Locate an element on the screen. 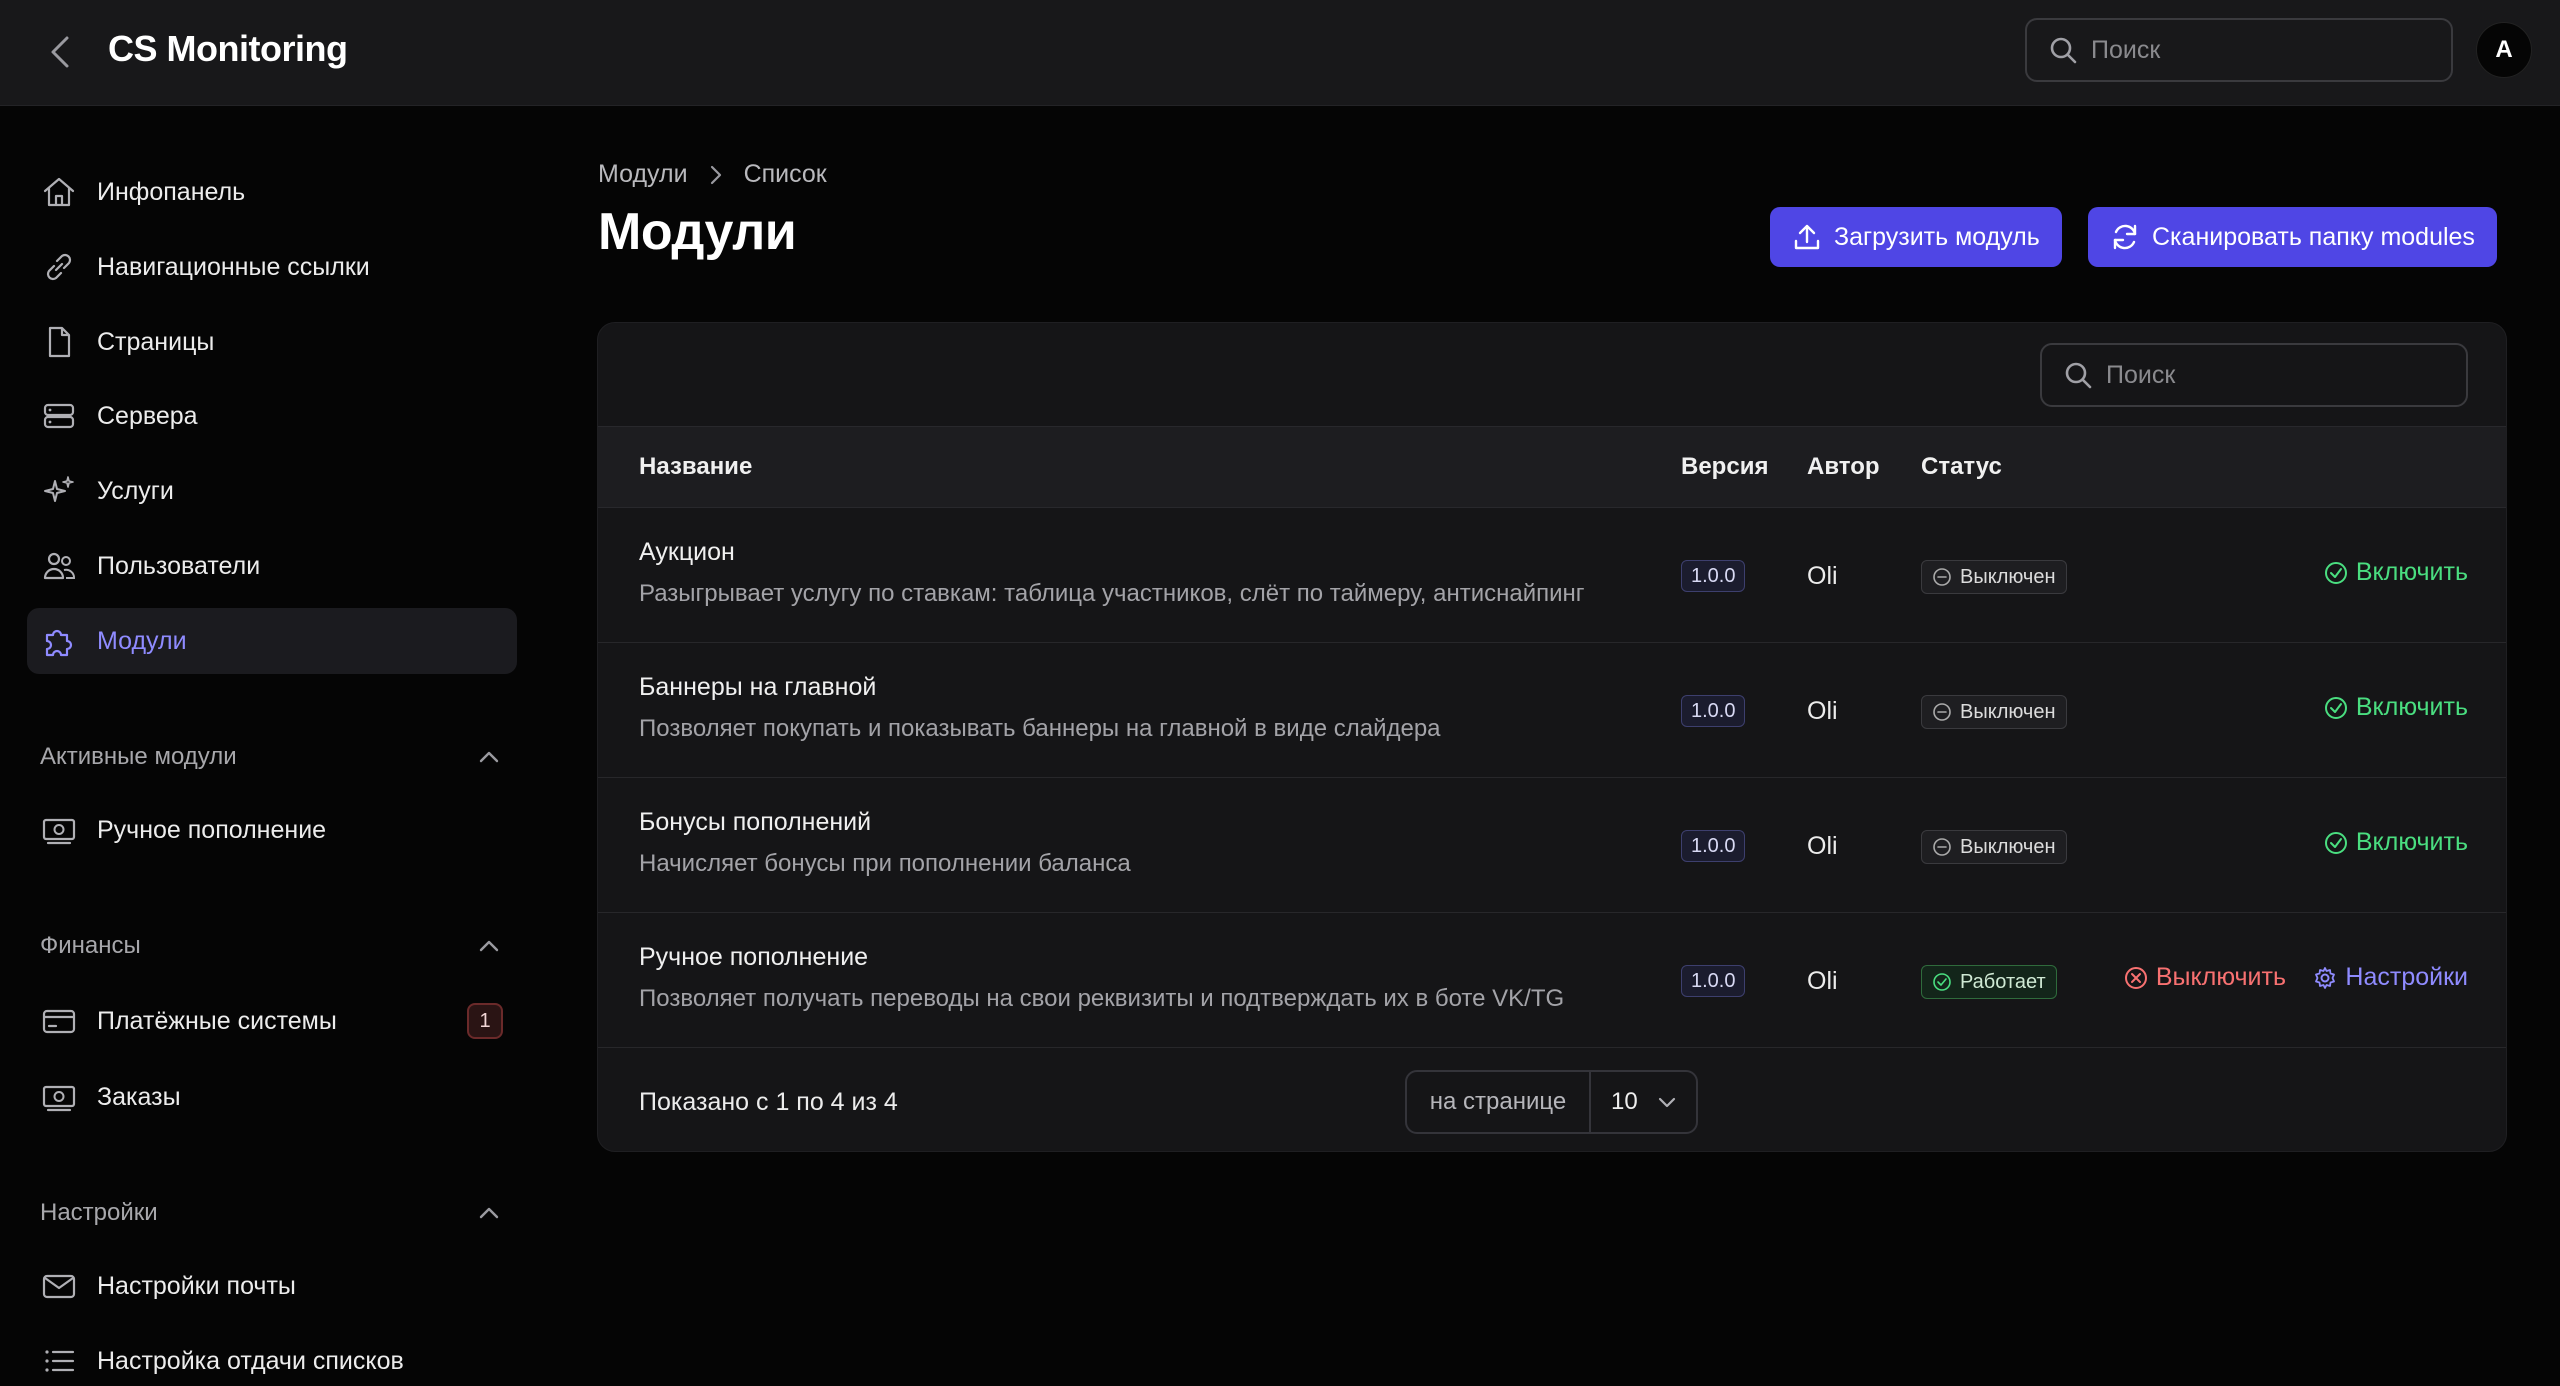 The width and height of the screenshot is (2560, 1386). server-icon is located at coordinates (59, 416).